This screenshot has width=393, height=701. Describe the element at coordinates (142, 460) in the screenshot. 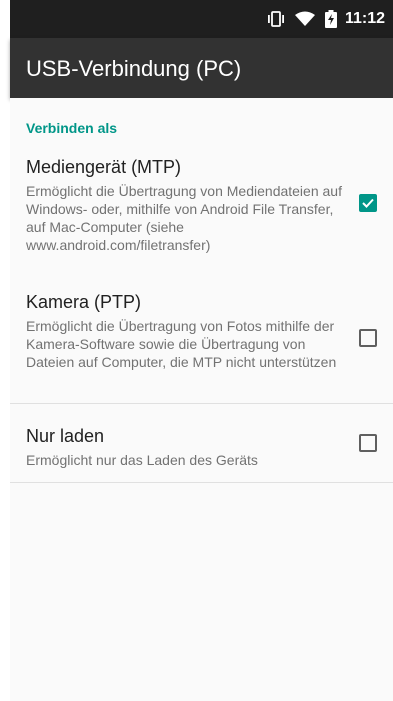

I see `option-summary: Ermöglicht nur das Laden des Geräts` at that location.